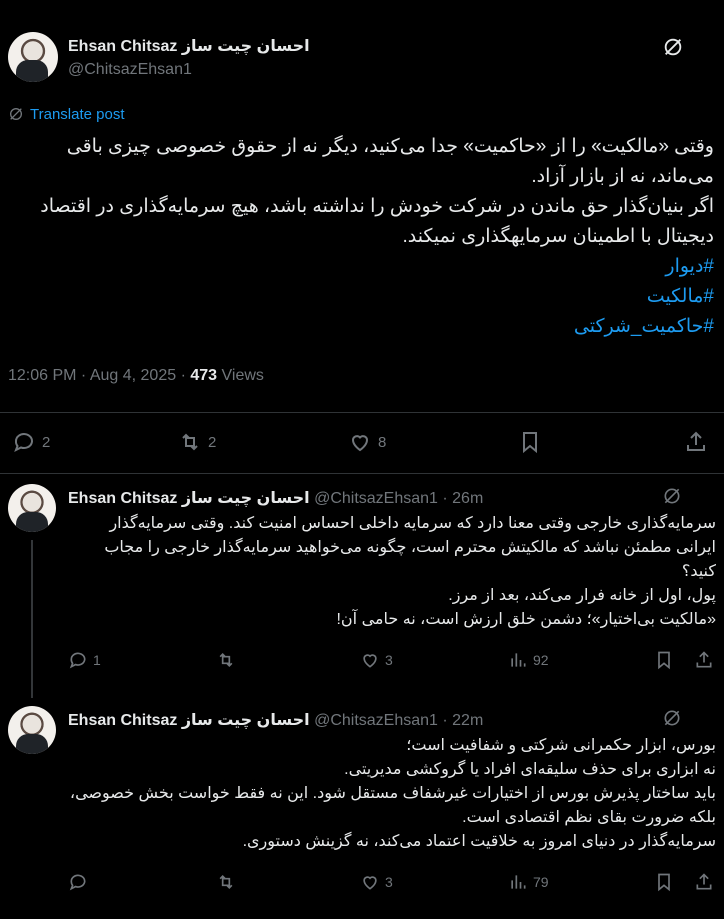  I want to click on translate-post-link: Translate post, so click(66, 114).